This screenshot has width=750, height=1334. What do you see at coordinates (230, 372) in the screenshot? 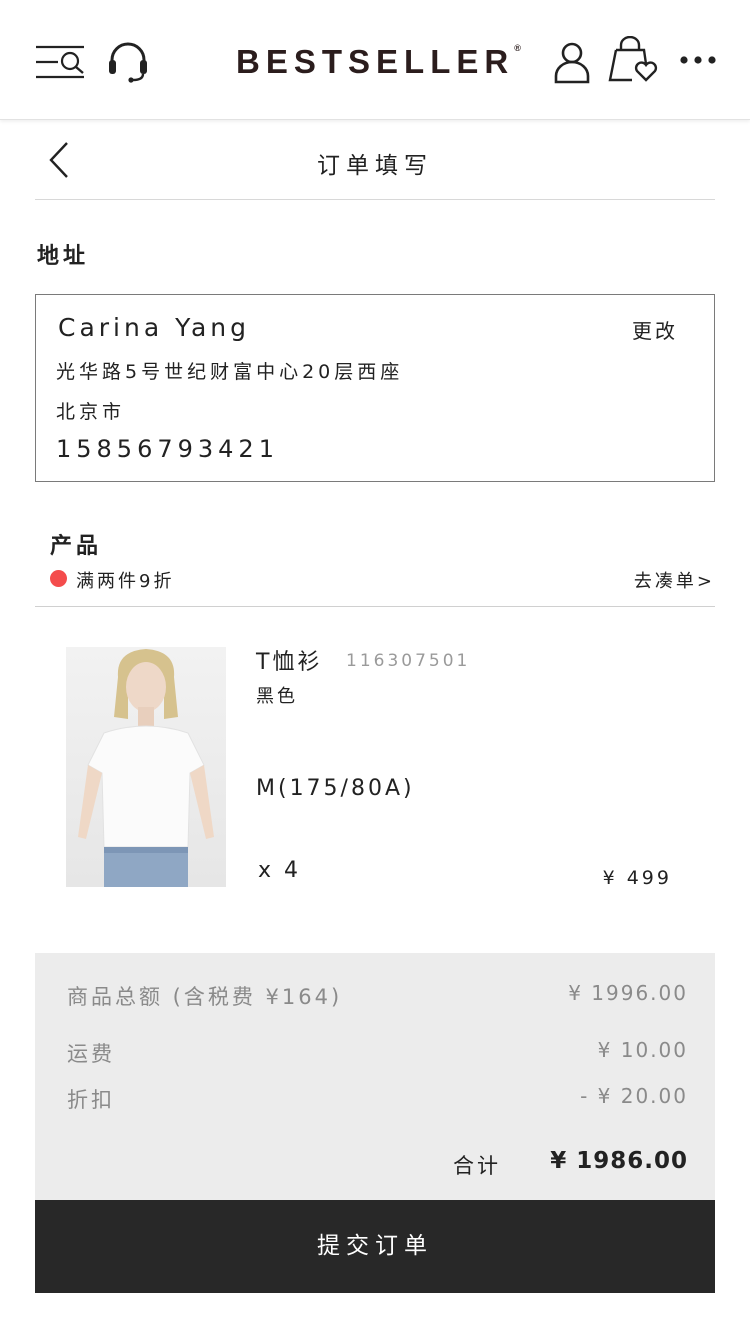
I see `address-street: 光华路5号世纪财富中心20层西座` at bounding box center [230, 372].